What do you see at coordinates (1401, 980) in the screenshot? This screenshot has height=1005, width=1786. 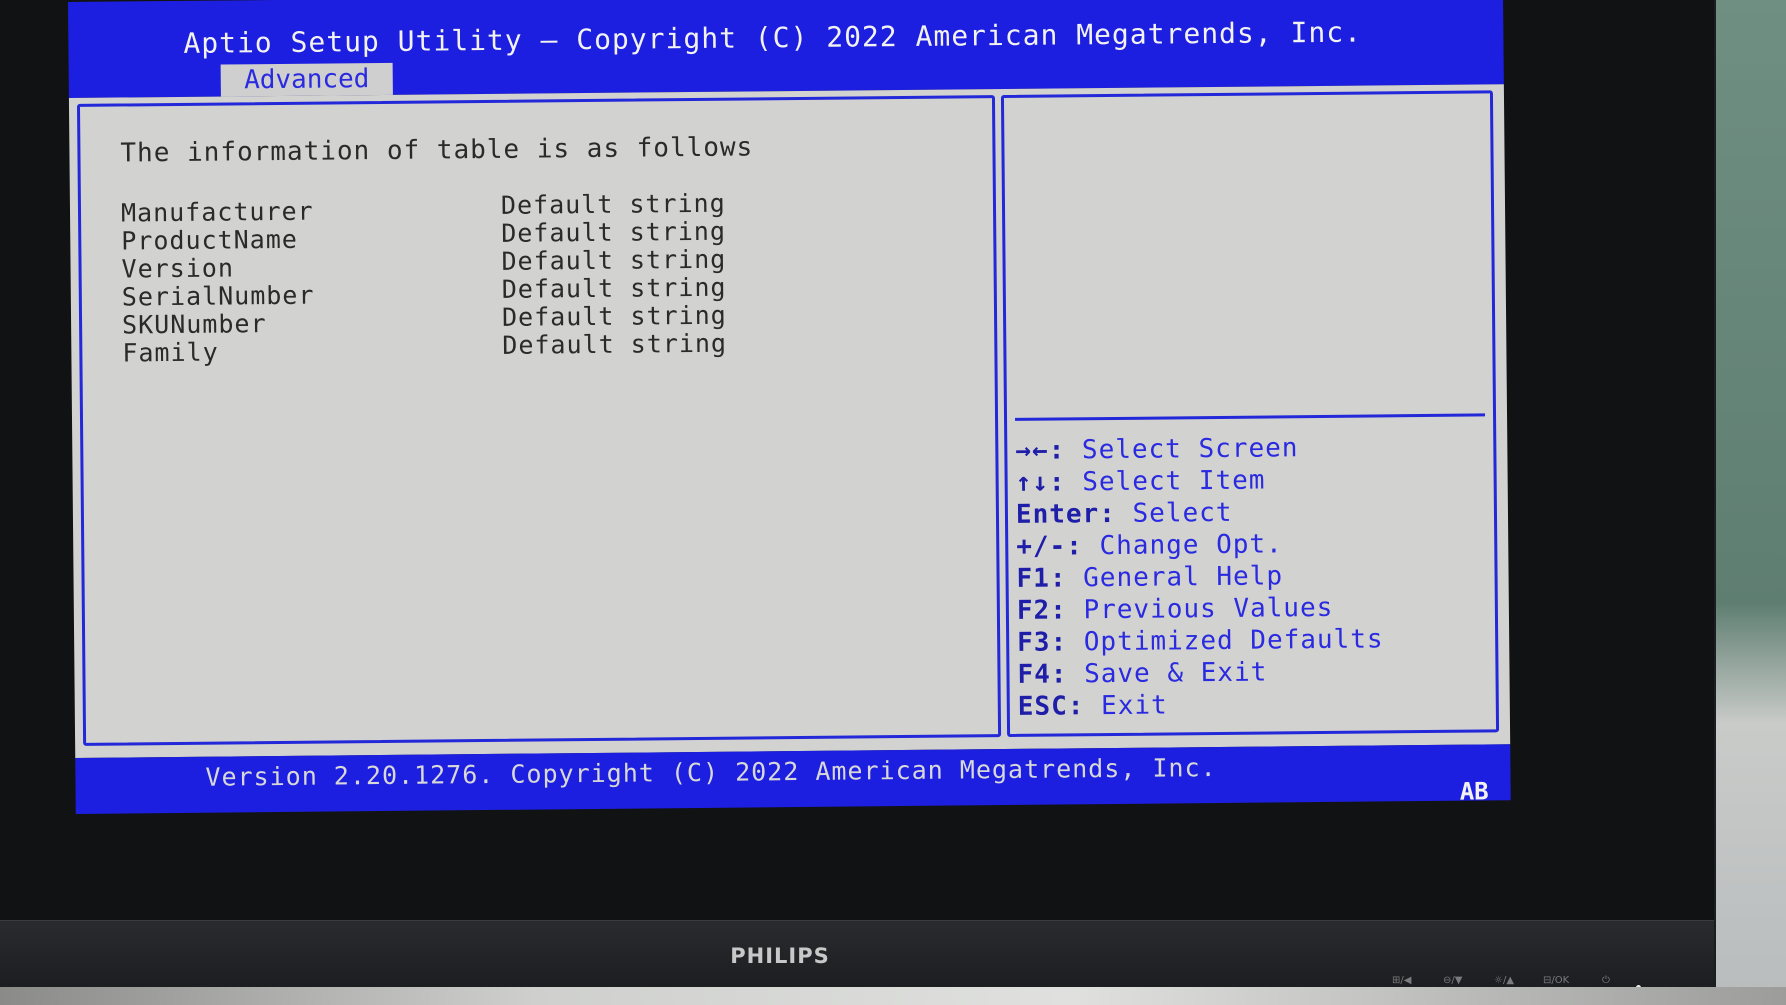 I see `menu-button-icon: ⊞/◀` at bounding box center [1401, 980].